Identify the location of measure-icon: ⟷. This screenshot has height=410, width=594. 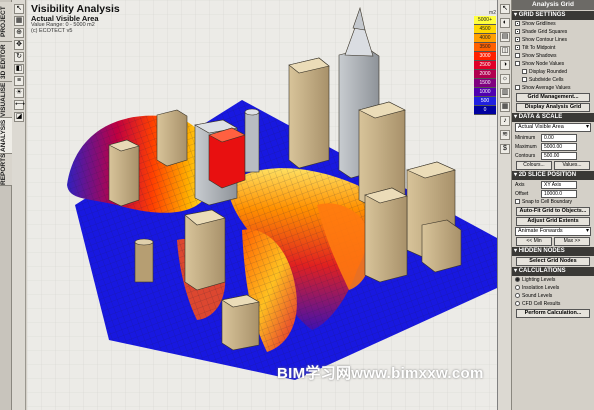
(19, 105).